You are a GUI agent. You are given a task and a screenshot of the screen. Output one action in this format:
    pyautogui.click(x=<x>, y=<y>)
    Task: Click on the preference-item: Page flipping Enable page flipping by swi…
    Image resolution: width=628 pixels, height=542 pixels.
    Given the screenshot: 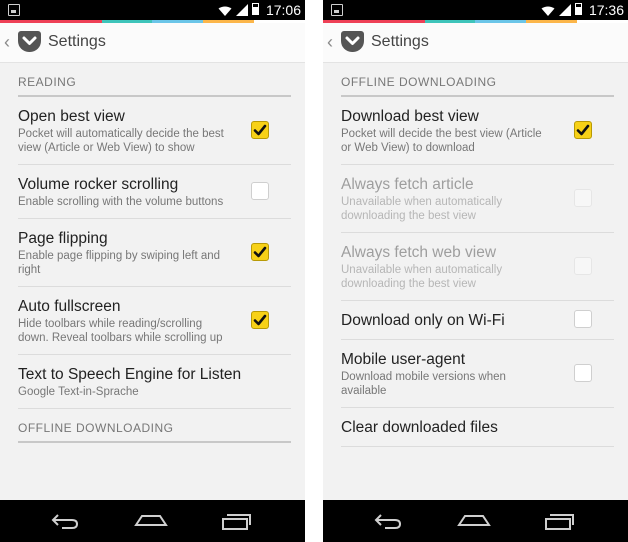 What is the action you would take?
    pyautogui.click(x=154, y=253)
    